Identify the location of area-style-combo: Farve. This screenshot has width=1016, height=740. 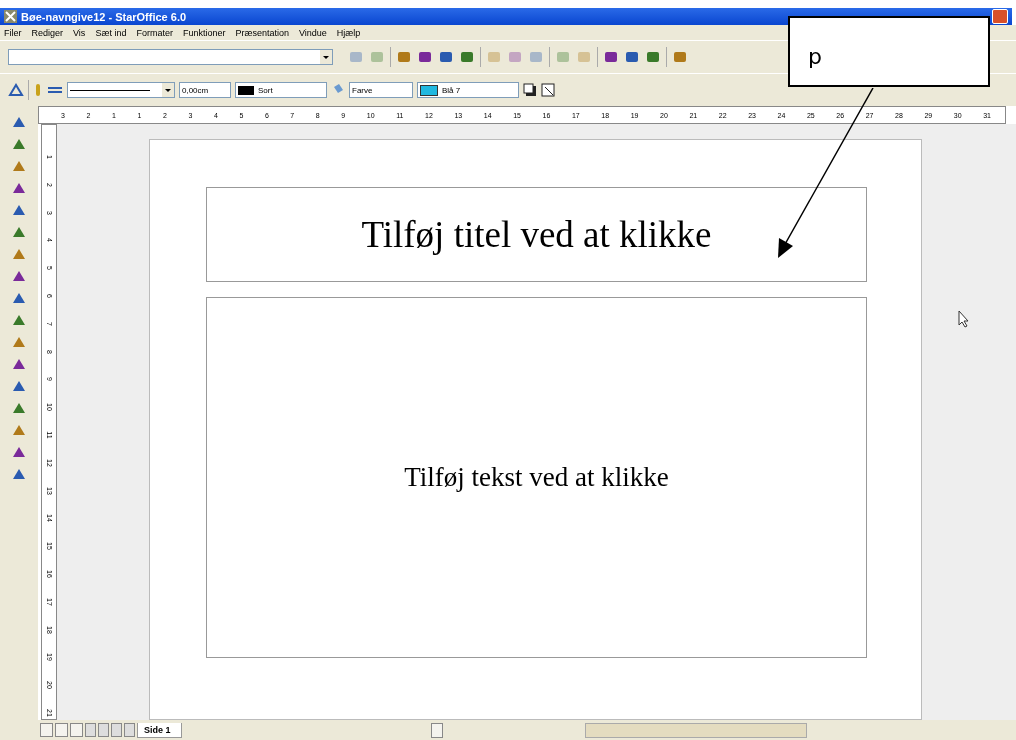
(381, 90).